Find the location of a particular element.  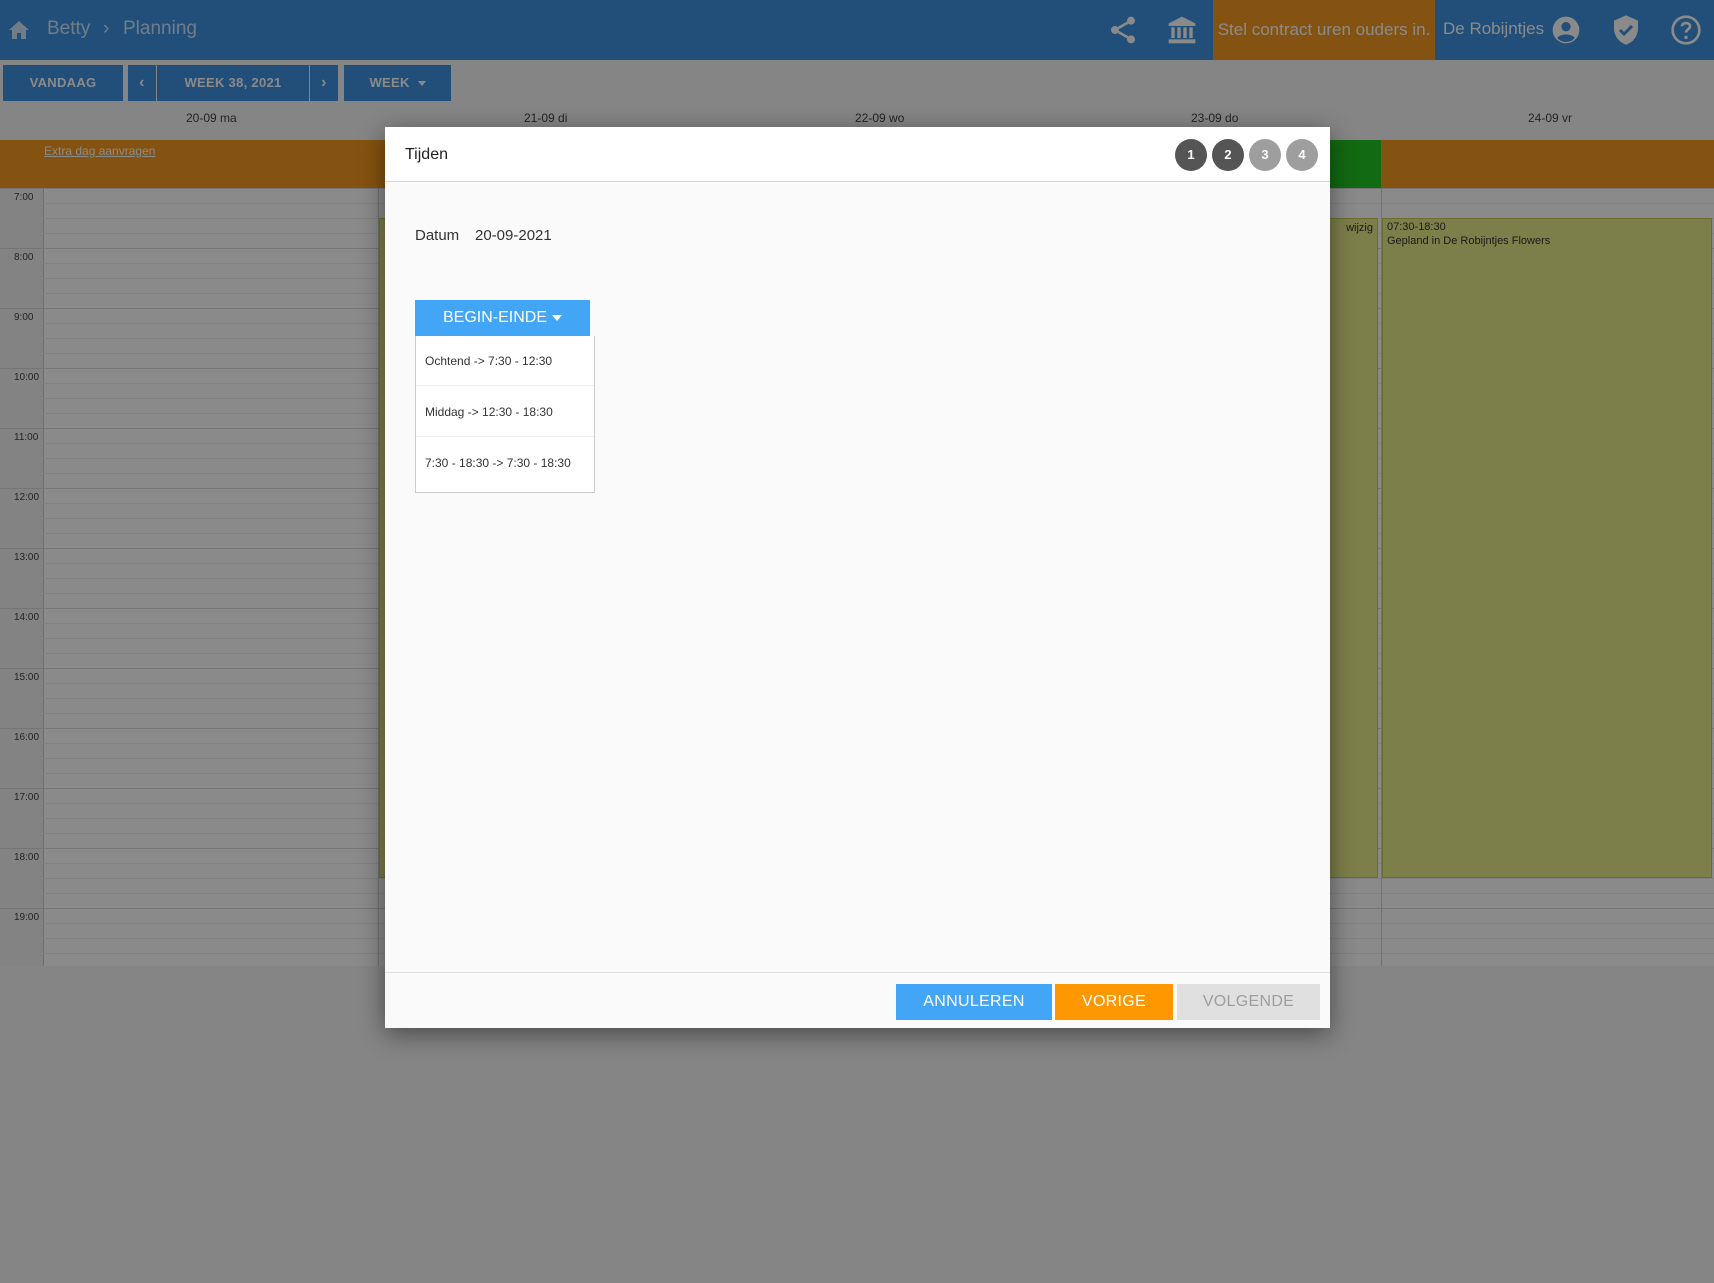

date-label: Datum is located at coordinates (437, 235).